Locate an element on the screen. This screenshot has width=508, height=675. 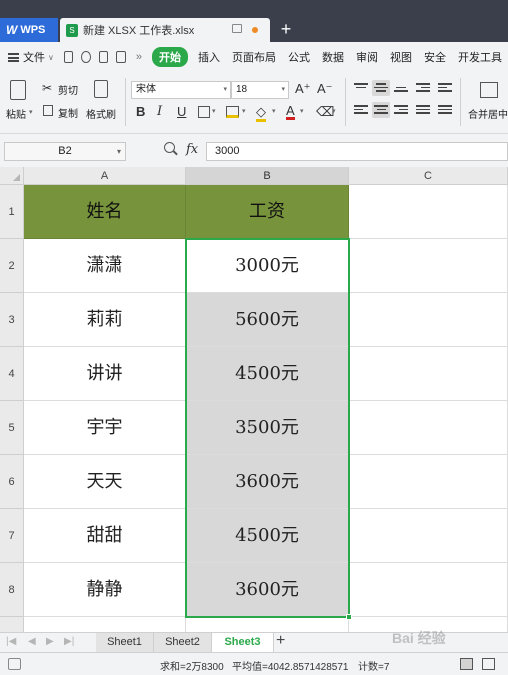
decrease-indent-icon is located at coordinates (423, 89).